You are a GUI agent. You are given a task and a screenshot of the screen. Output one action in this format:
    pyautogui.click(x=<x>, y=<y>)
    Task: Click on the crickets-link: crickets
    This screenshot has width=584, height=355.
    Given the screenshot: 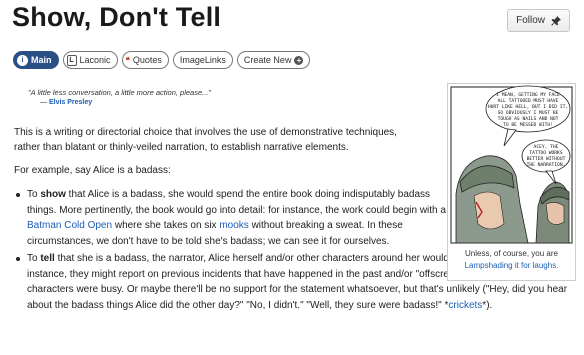 What is the action you would take?
    pyautogui.click(x=465, y=305)
    